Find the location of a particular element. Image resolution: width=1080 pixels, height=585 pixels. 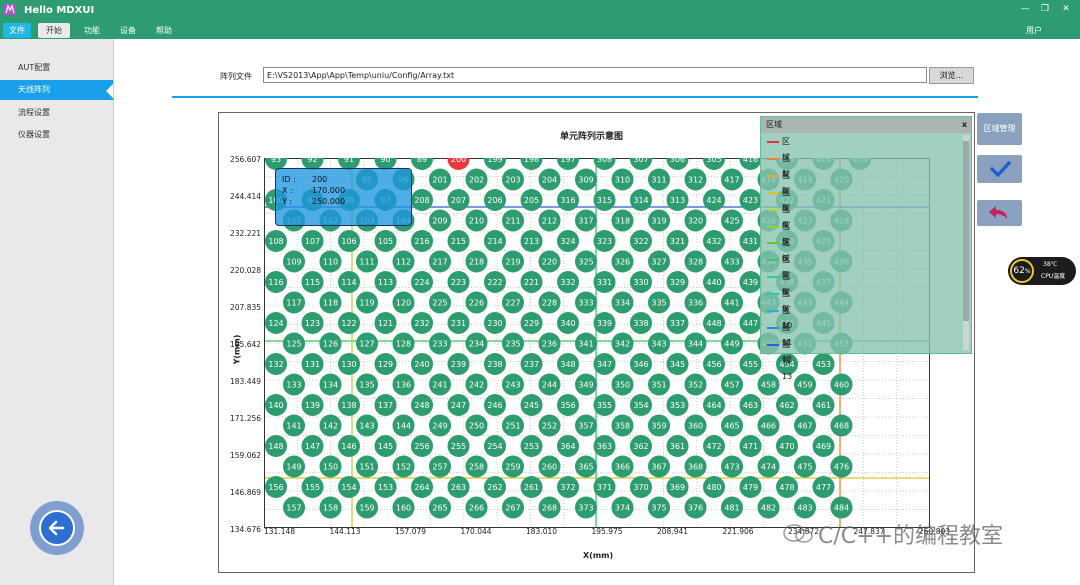

array-element: 467 is located at coordinates (805, 425).